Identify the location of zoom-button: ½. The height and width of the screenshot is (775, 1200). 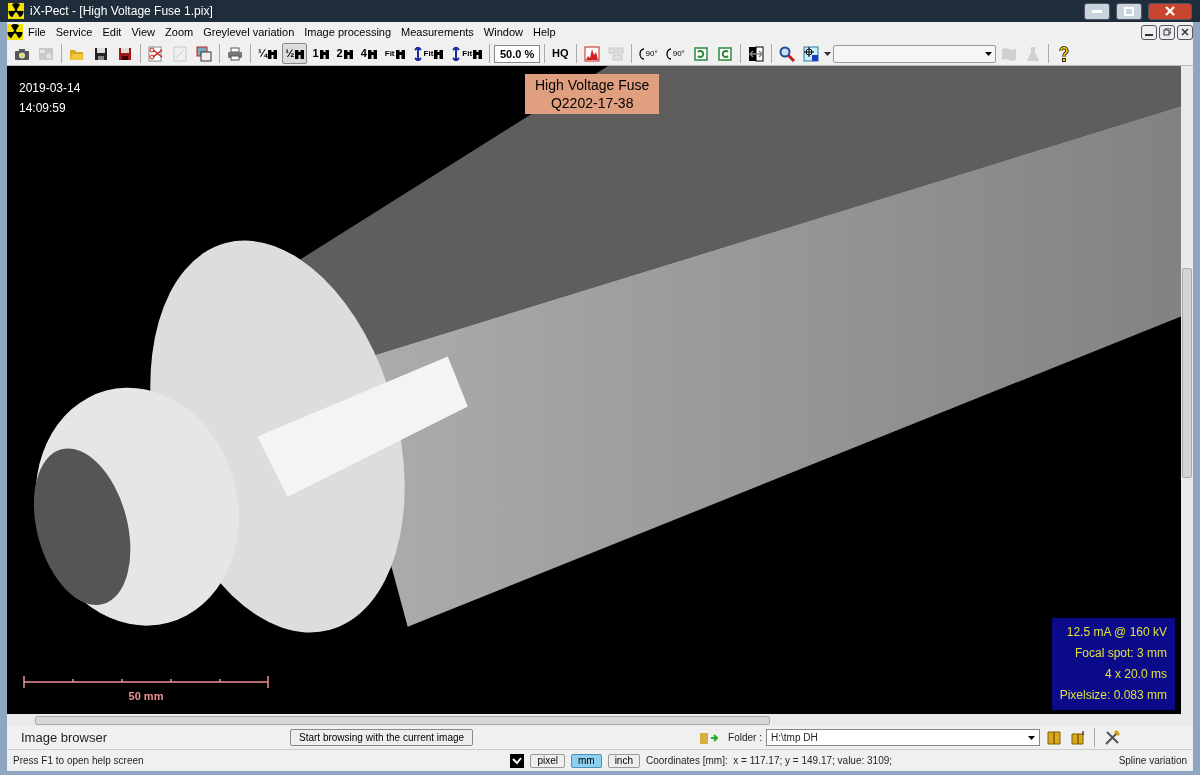
(295, 53).